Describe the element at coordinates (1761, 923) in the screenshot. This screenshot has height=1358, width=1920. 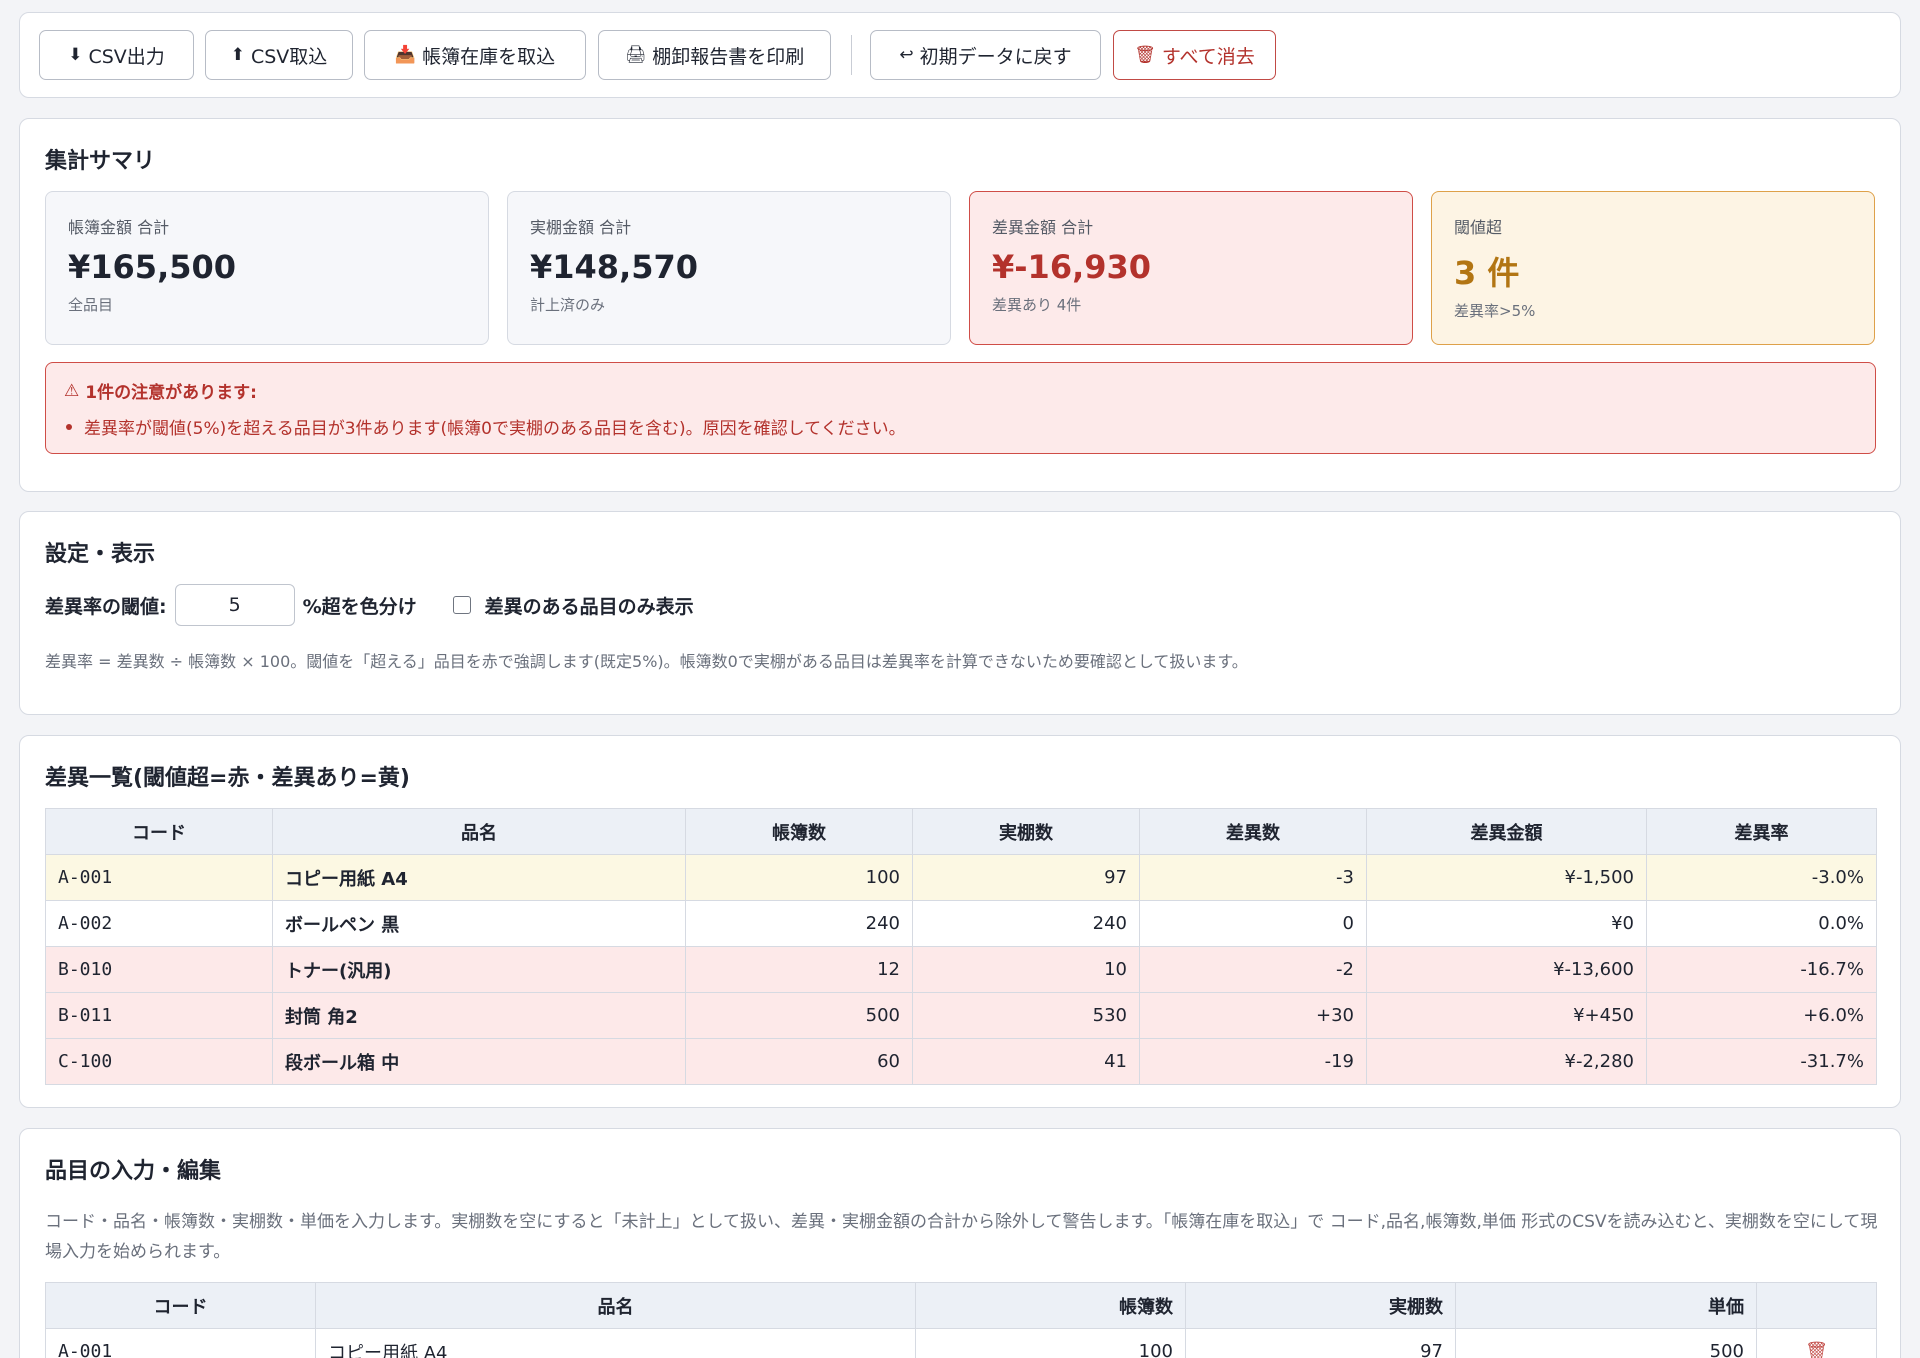
I see `cell-rate: 0.0%` at that location.